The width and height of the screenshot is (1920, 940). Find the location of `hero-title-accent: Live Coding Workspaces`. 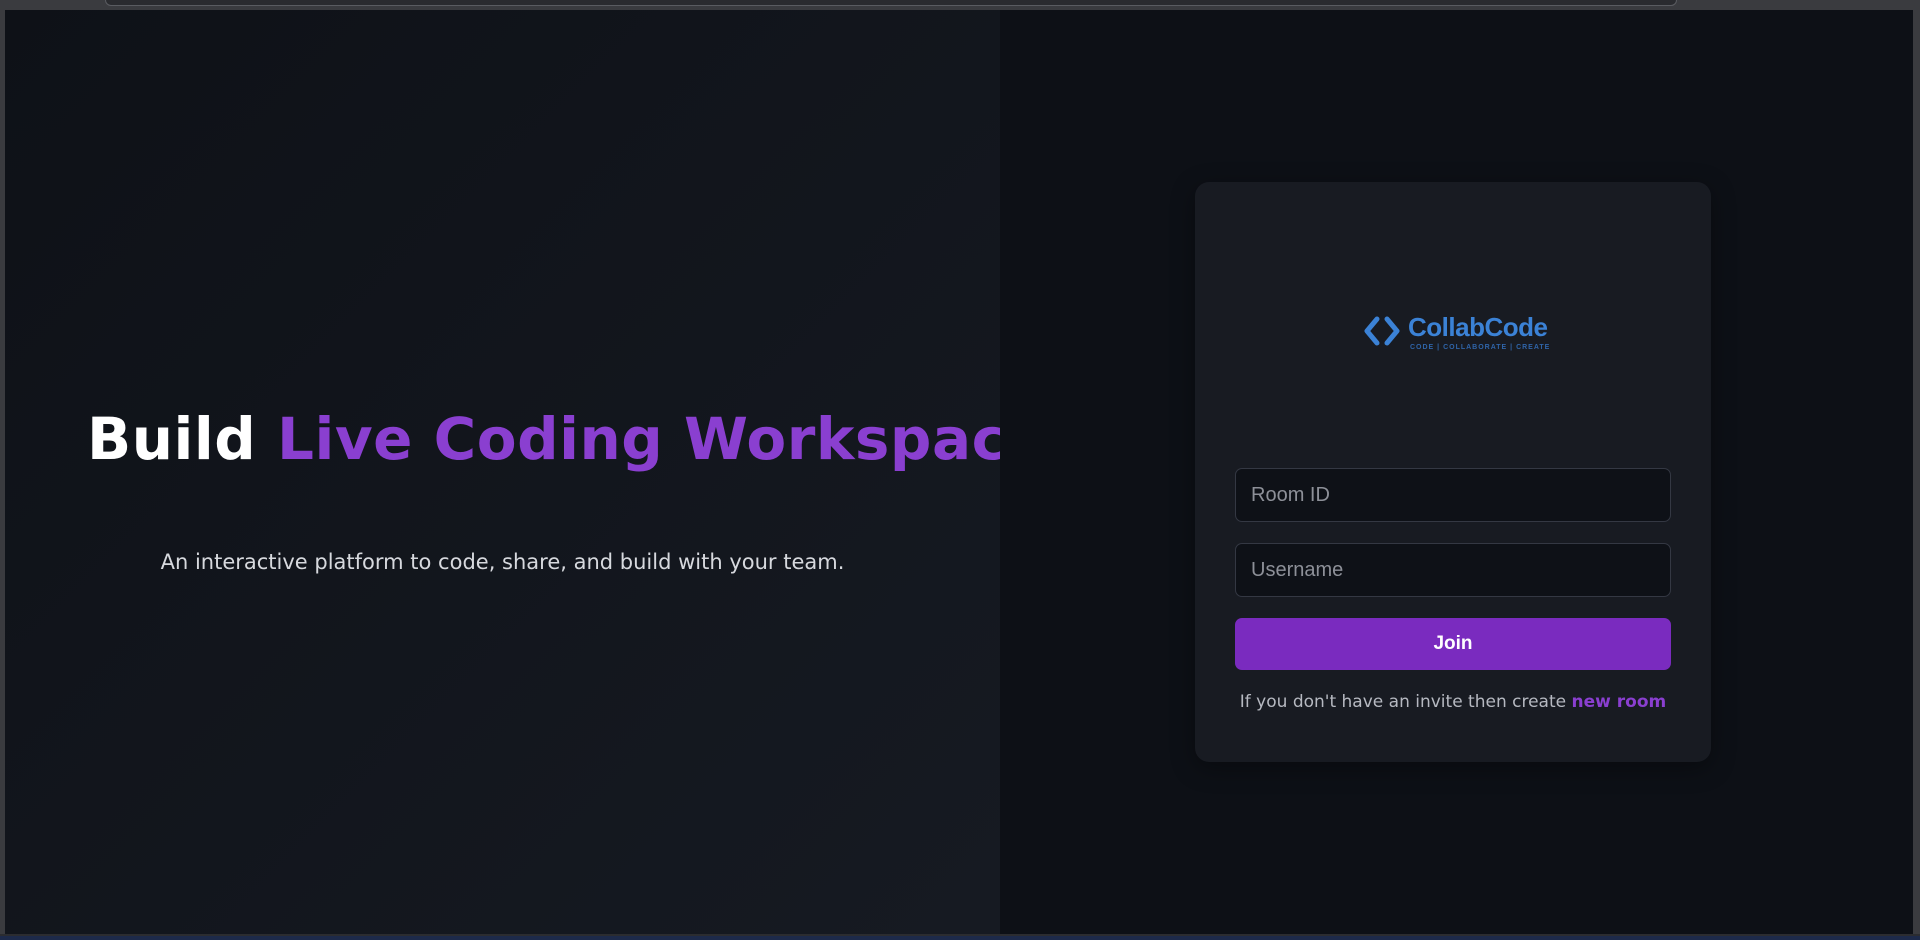

hero-title-accent: Live Coding Workspaces is located at coordinates (679, 439).